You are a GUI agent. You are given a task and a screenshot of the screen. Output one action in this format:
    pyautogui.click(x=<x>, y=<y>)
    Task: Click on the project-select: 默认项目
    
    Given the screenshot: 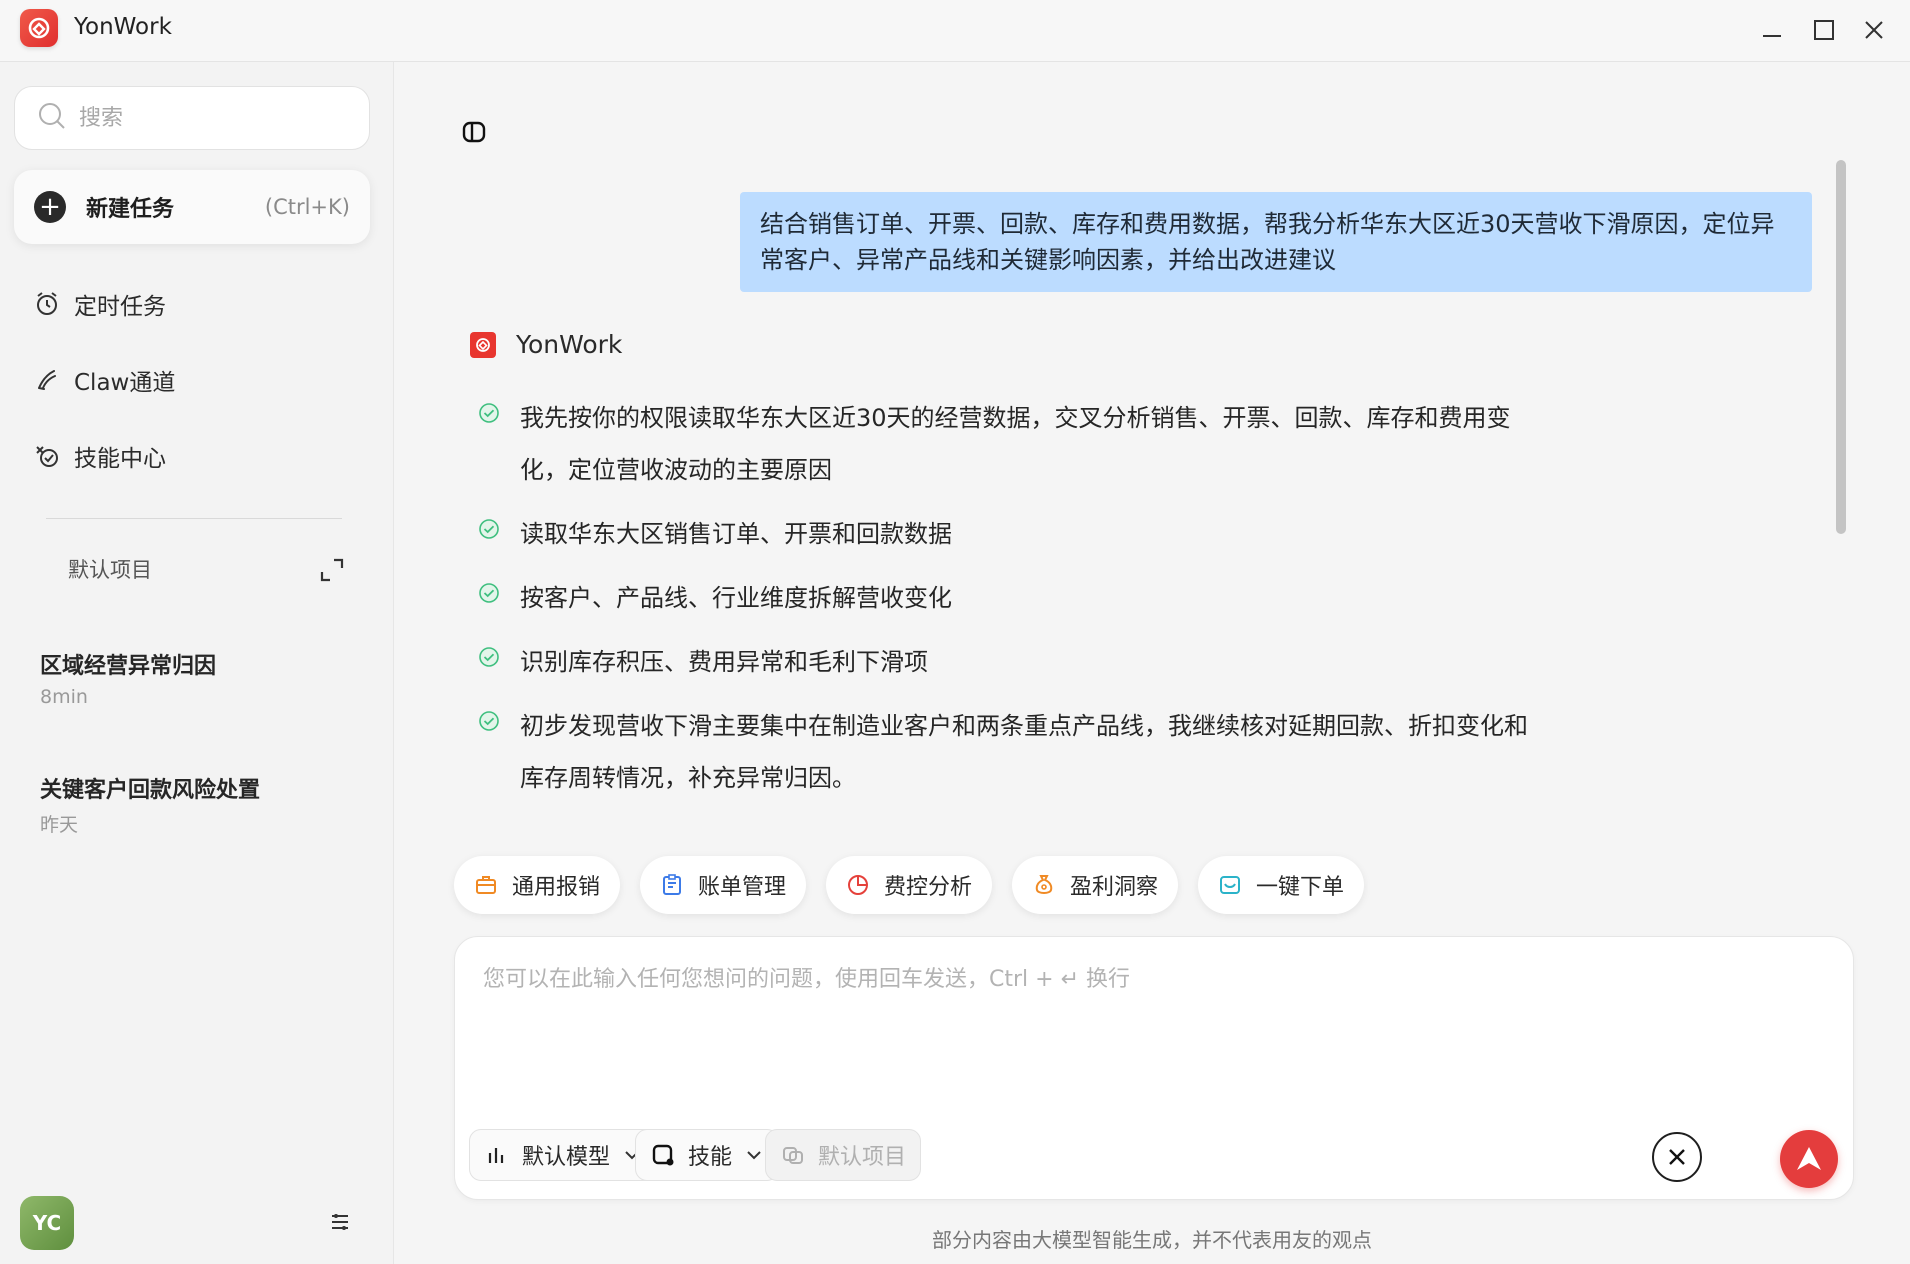 What is the action you would take?
    pyautogui.click(x=843, y=1155)
    